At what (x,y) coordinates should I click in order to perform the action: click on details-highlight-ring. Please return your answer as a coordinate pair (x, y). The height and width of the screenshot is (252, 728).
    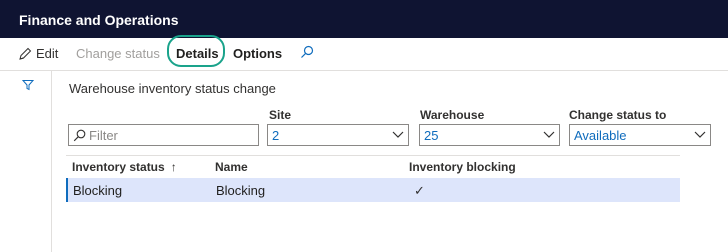
    Looking at the image, I should click on (196, 51).